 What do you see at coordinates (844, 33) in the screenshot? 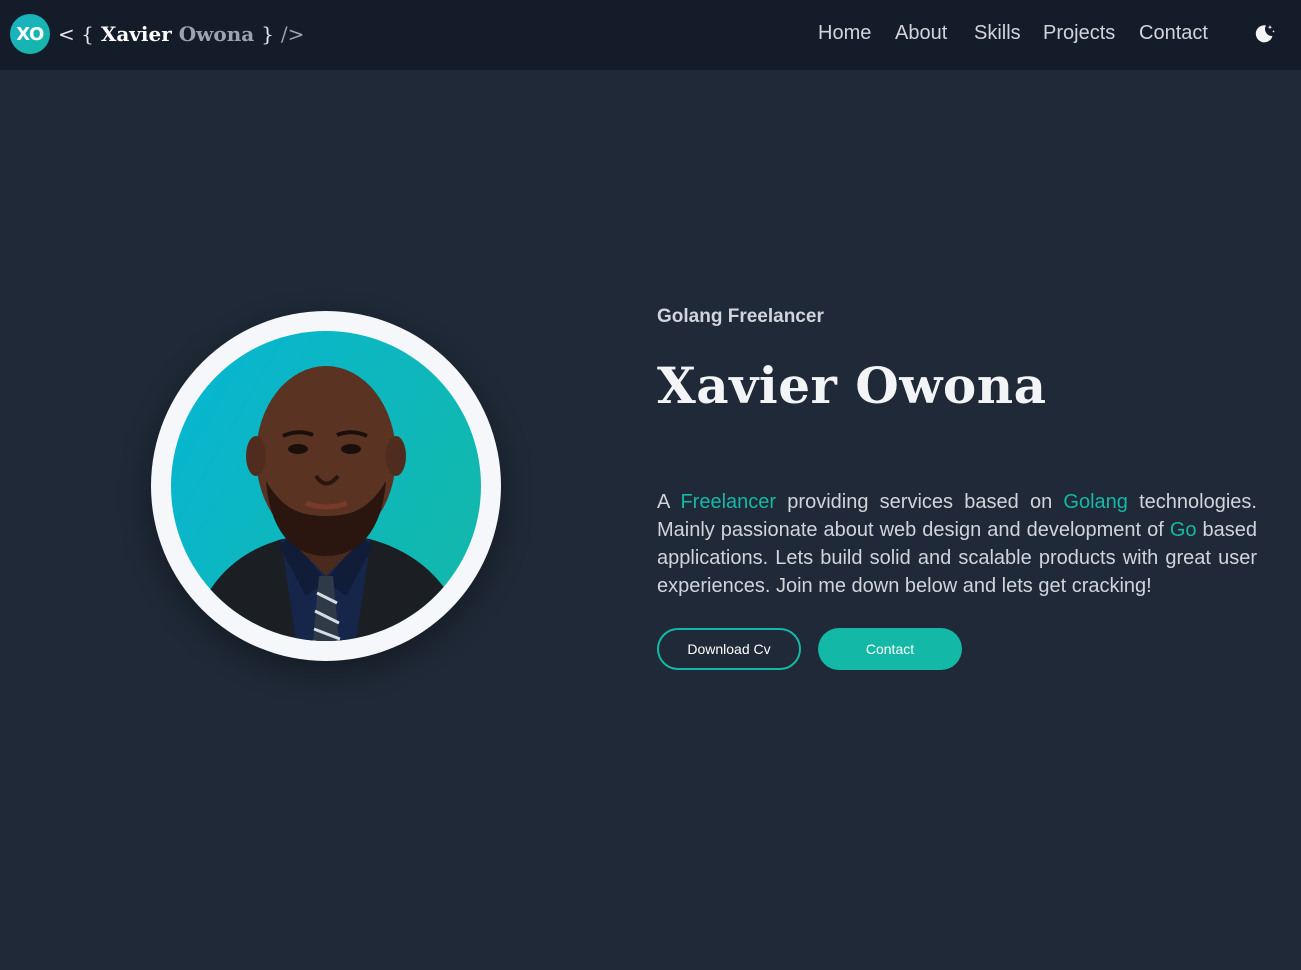
I see `nav-home: Home` at bounding box center [844, 33].